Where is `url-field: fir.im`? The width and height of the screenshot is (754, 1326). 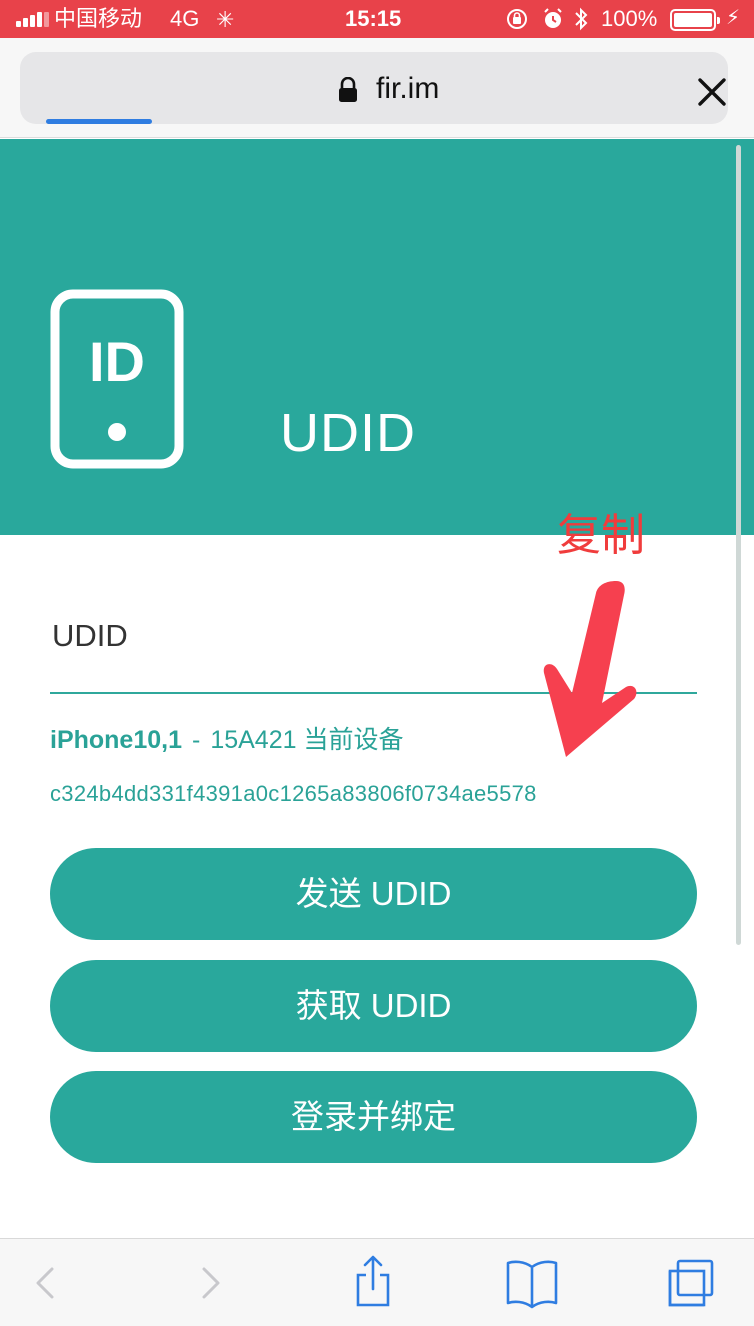
url-field: fir.im is located at coordinates (374, 88).